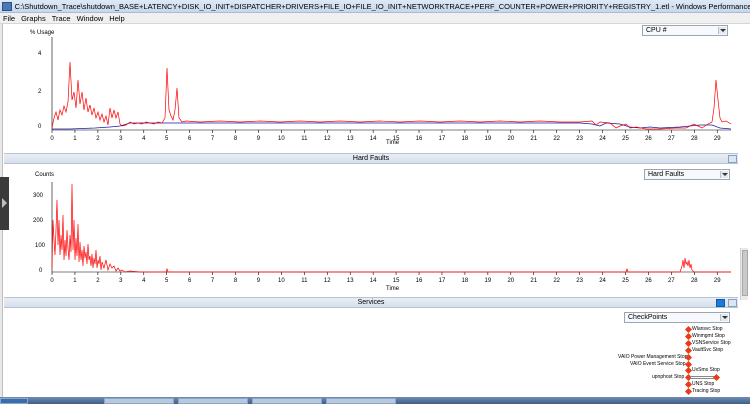 Image resolution: width=750 pixels, height=404 pixels. I want to click on cpu-xtick-label: 7, so click(213, 139).